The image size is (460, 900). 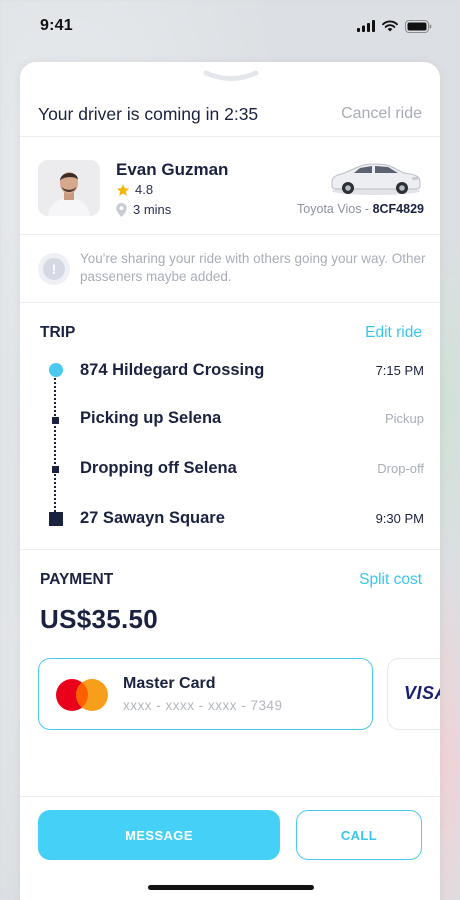 I want to click on edit-ride-link: Edit ride, so click(x=393, y=333).